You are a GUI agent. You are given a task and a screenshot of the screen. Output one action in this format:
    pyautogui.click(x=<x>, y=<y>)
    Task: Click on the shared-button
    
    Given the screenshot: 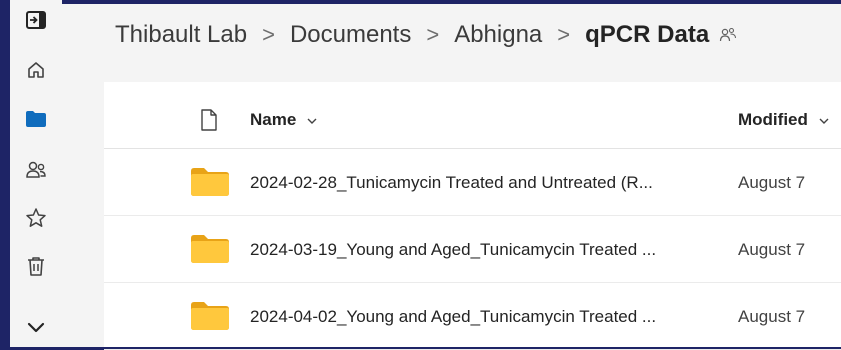 What is the action you would take?
    pyautogui.click(x=36, y=170)
    